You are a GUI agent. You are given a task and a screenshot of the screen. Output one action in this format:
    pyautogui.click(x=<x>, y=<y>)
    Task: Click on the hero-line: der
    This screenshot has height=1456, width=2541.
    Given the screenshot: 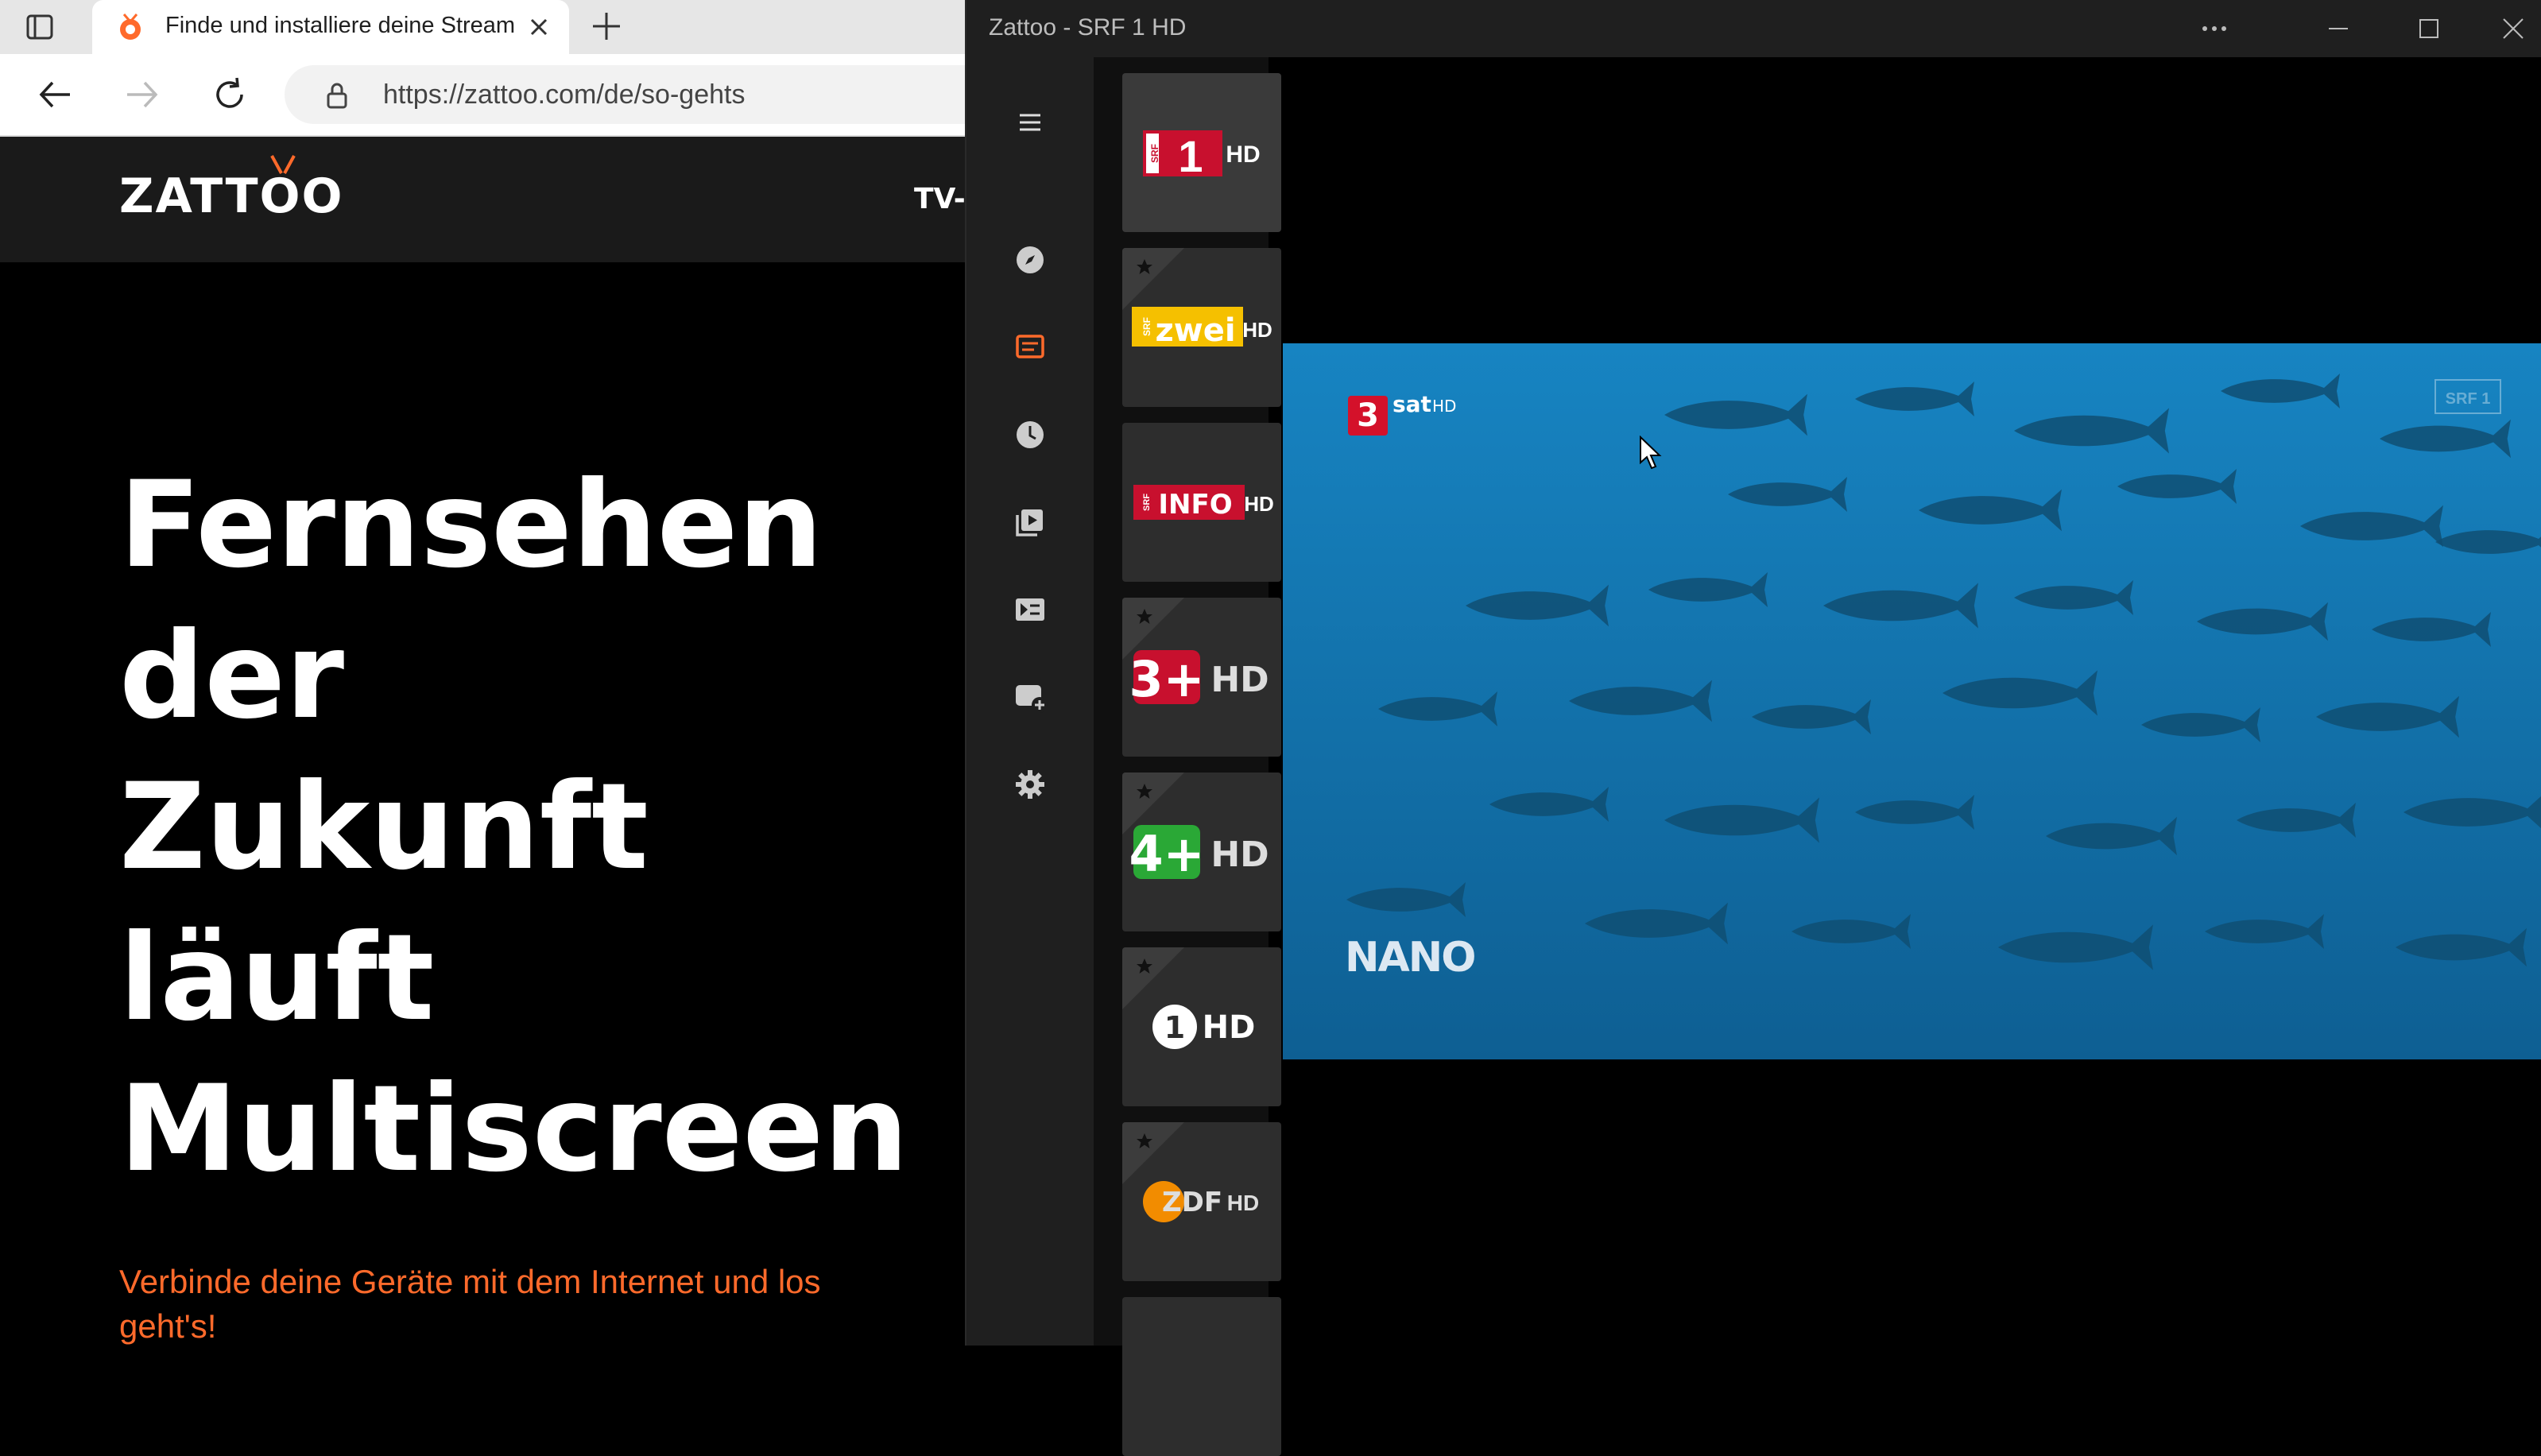 What is the action you would take?
    pyautogui.click(x=232, y=676)
    